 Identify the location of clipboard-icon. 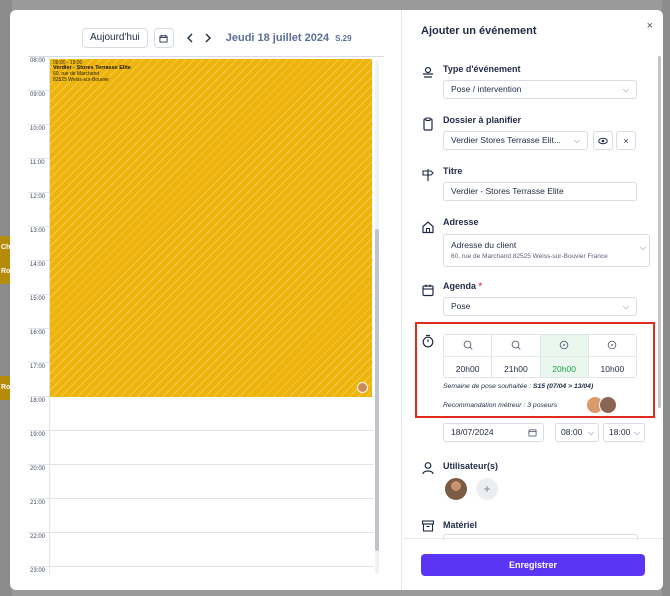
(428, 124).